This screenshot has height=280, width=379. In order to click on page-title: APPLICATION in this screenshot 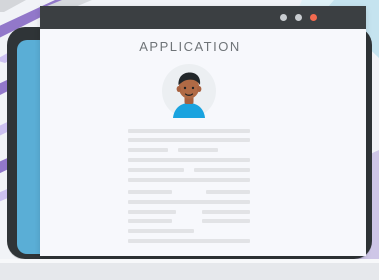, I will do `click(190, 46)`.